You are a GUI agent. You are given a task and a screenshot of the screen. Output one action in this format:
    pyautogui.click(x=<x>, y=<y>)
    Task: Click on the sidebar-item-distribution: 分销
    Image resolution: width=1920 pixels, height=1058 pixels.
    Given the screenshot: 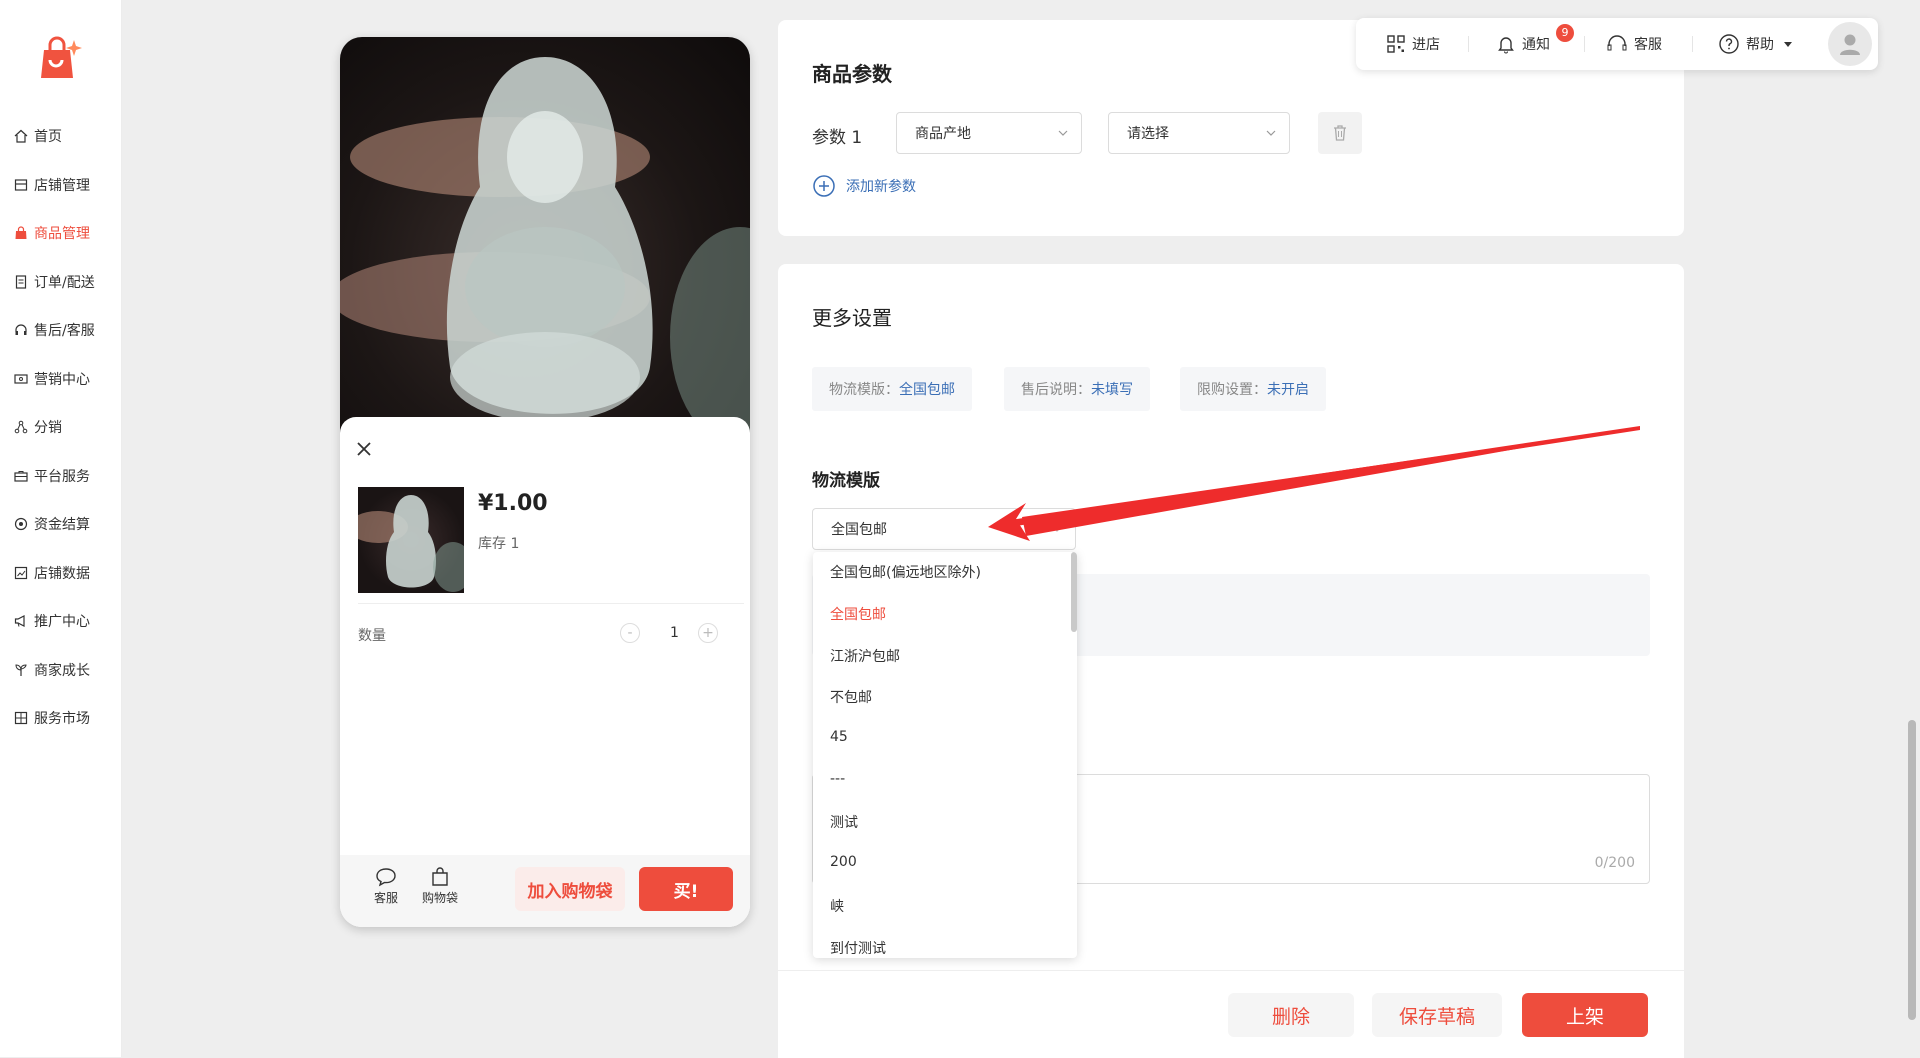 What is the action you would take?
    pyautogui.click(x=38, y=427)
    